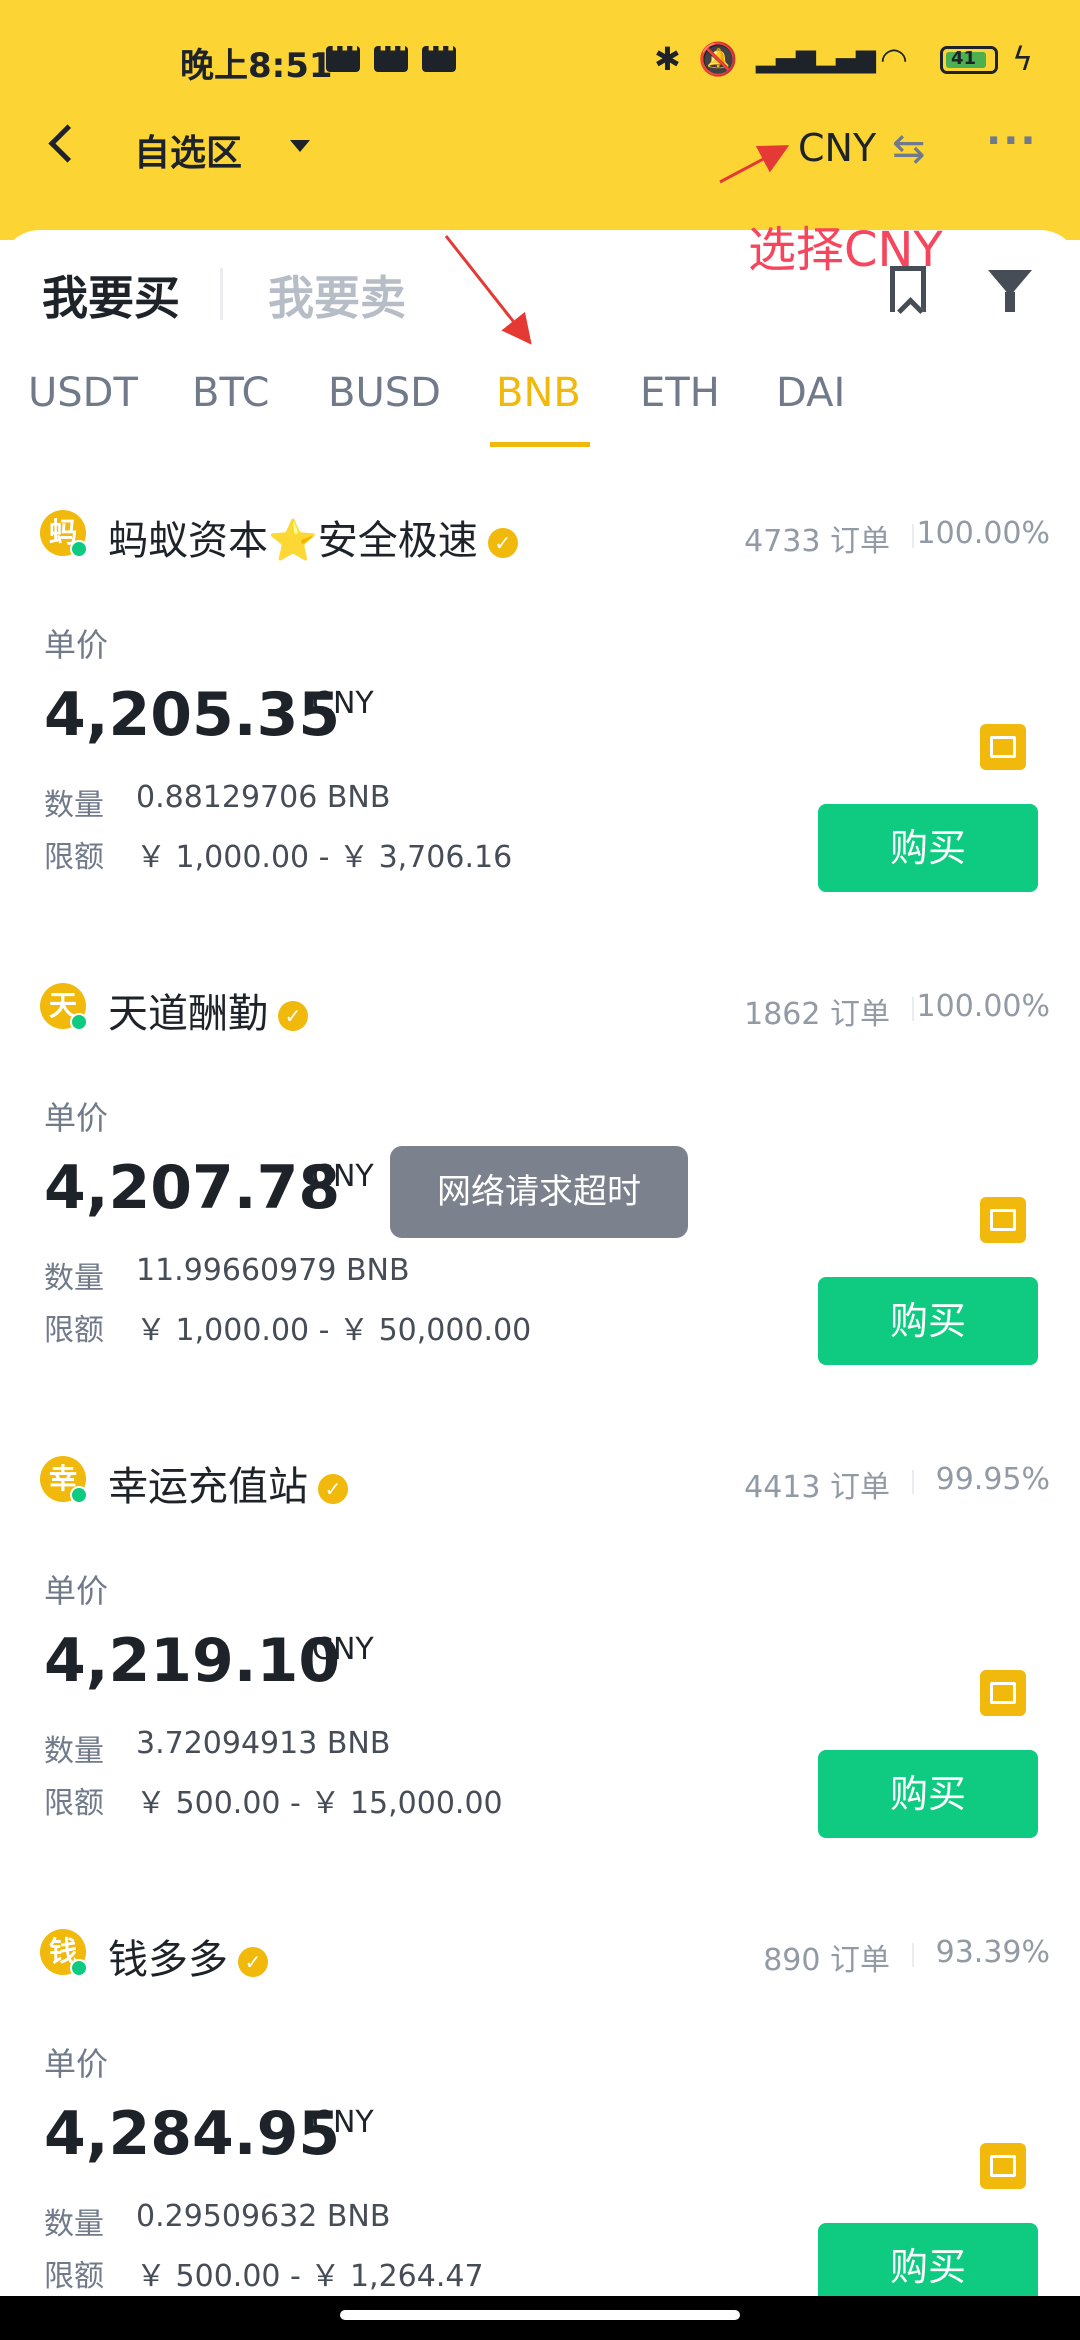 The height and width of the screenshot is (2340, 1080). Describe the element at coordinates (837, 148) in the screenshot. I see `currency-selector: CNY` at that location.